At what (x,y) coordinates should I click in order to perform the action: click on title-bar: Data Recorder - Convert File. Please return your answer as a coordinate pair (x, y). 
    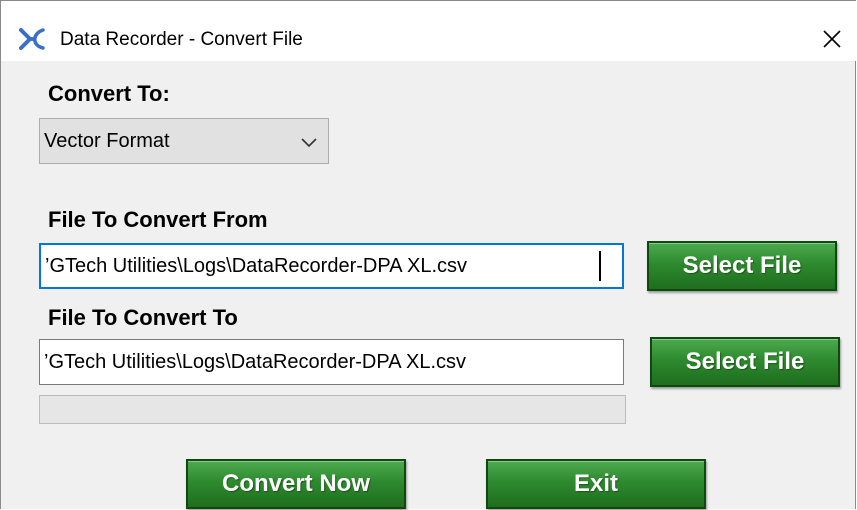
    Looking at the image, I should click on (428, 31).